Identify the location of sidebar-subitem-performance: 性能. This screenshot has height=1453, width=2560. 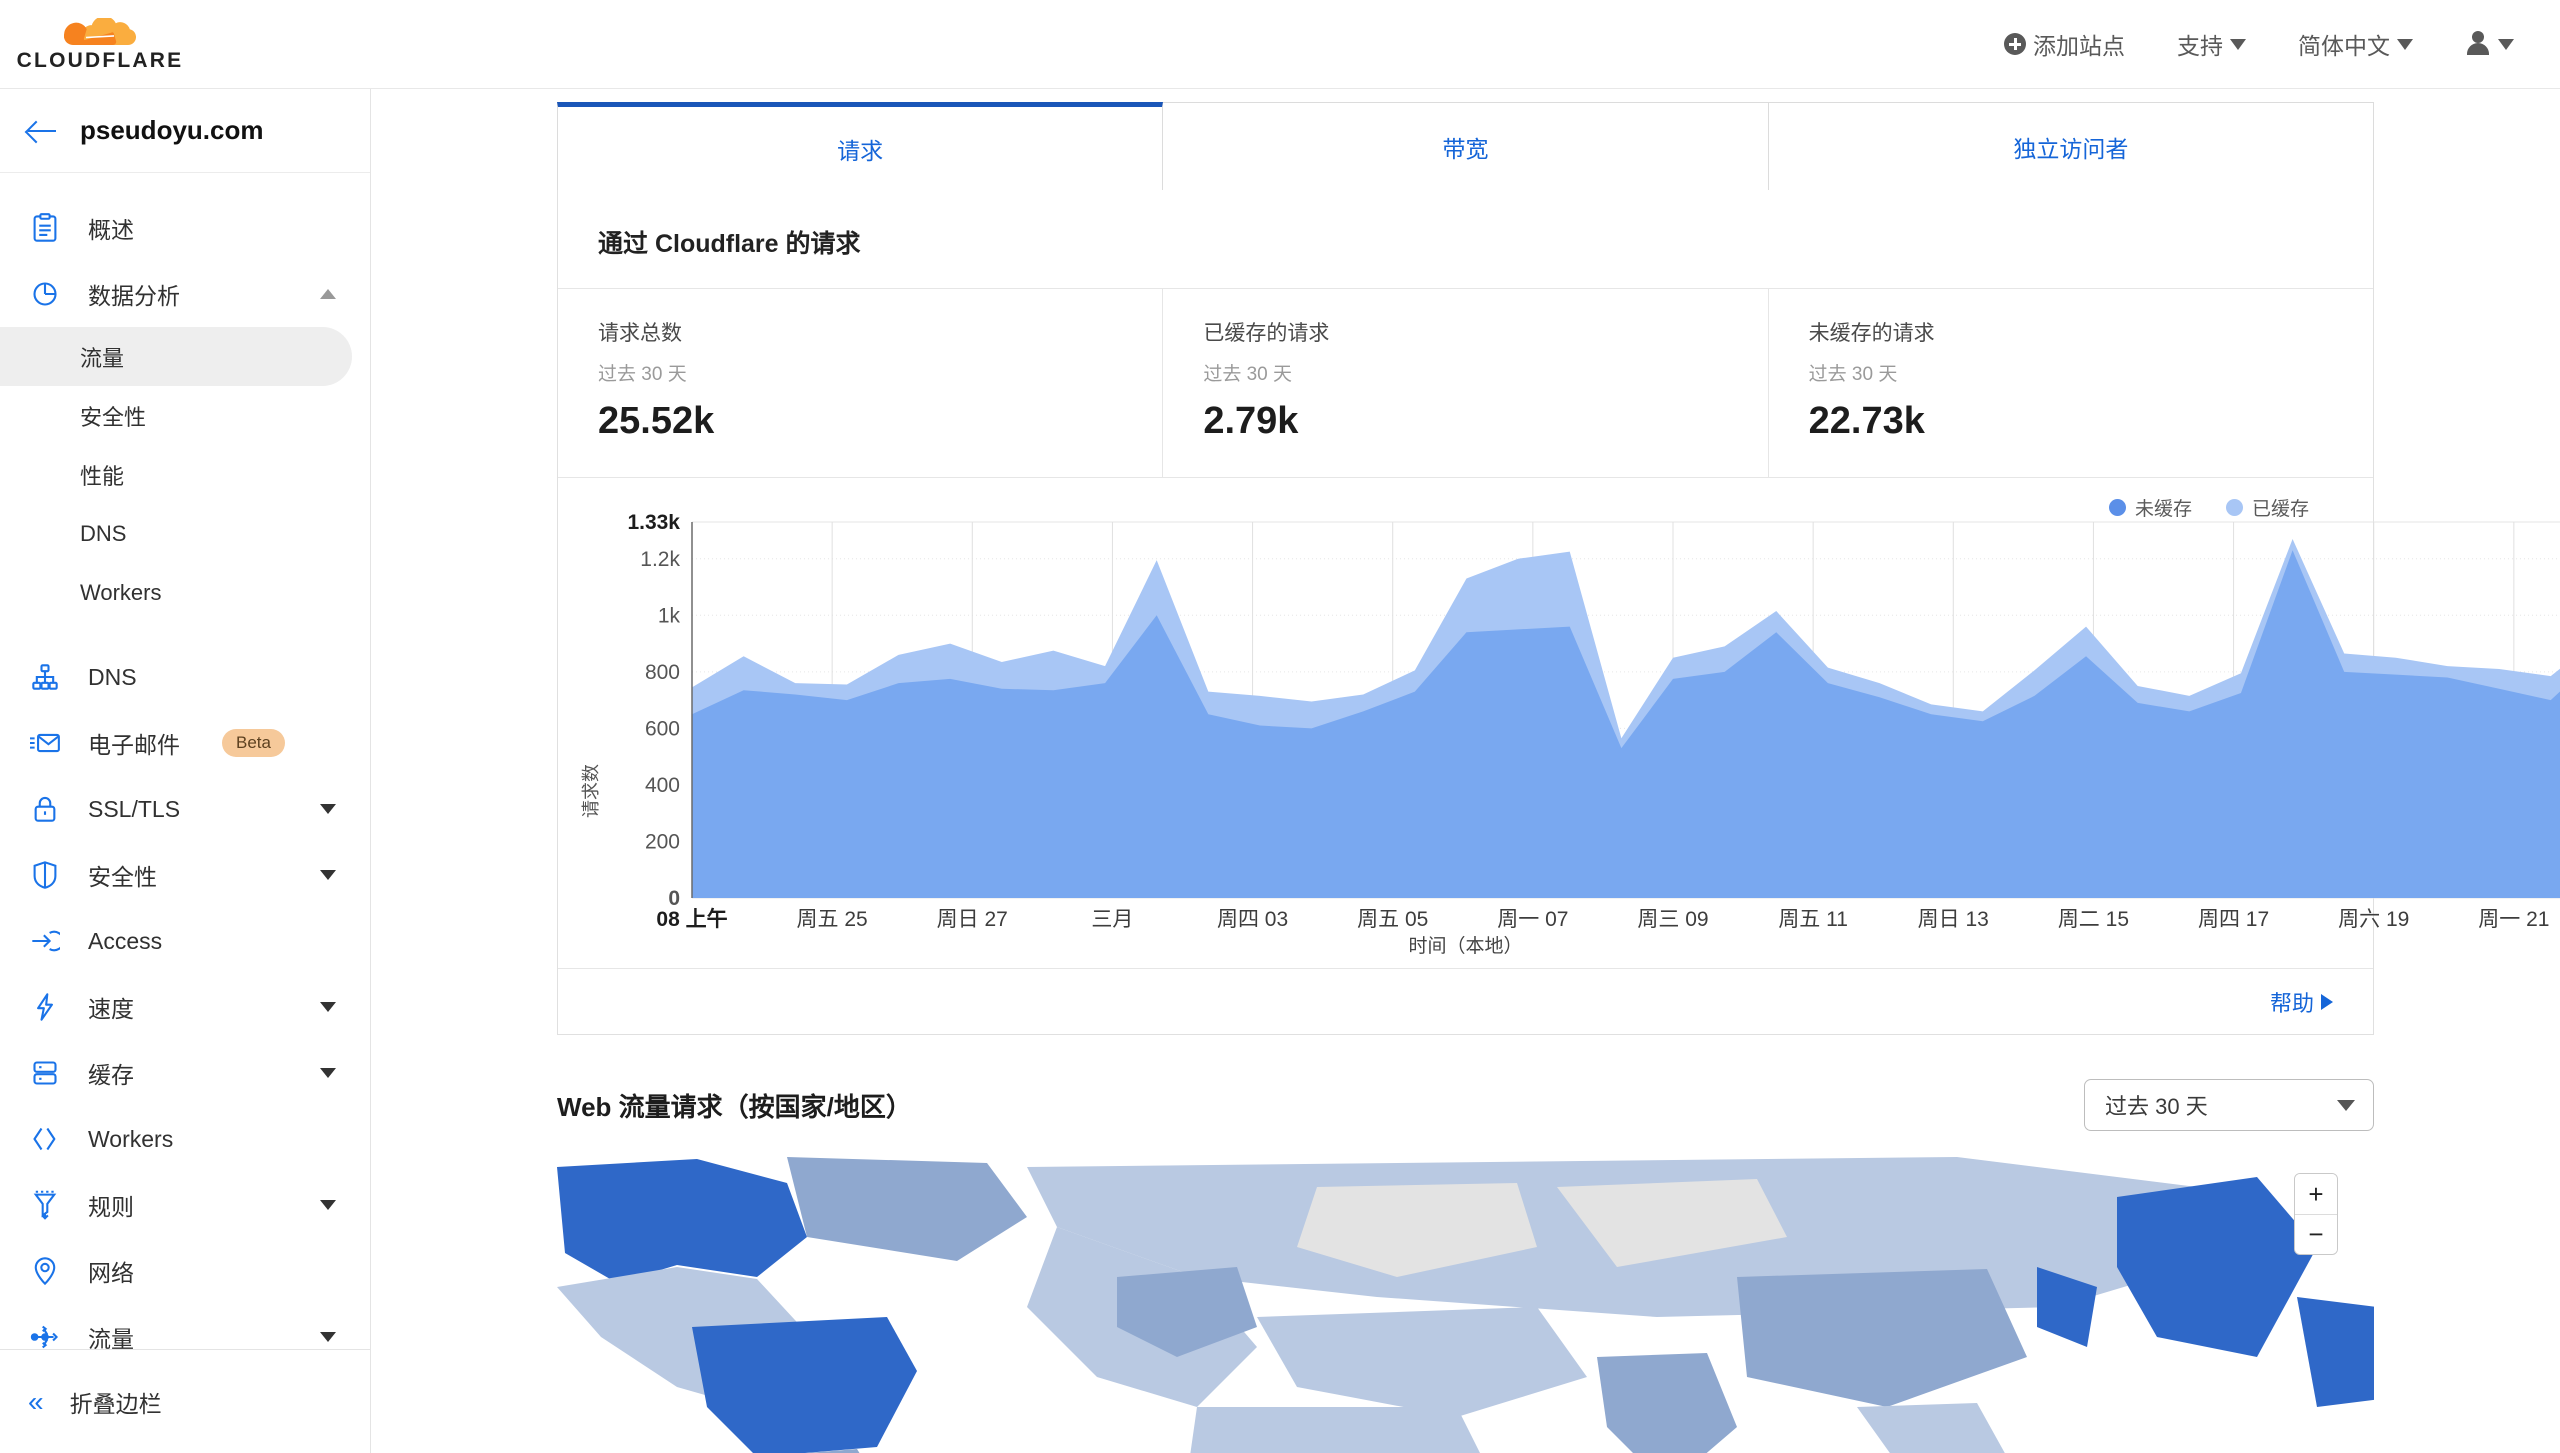
(176, 474).